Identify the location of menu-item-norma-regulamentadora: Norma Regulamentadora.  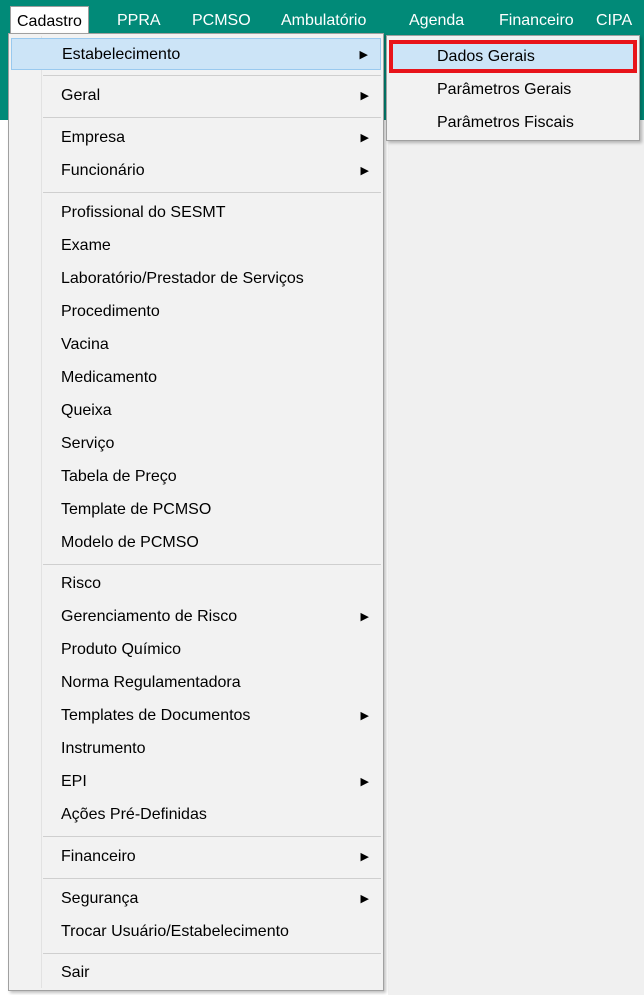
(196, 683).